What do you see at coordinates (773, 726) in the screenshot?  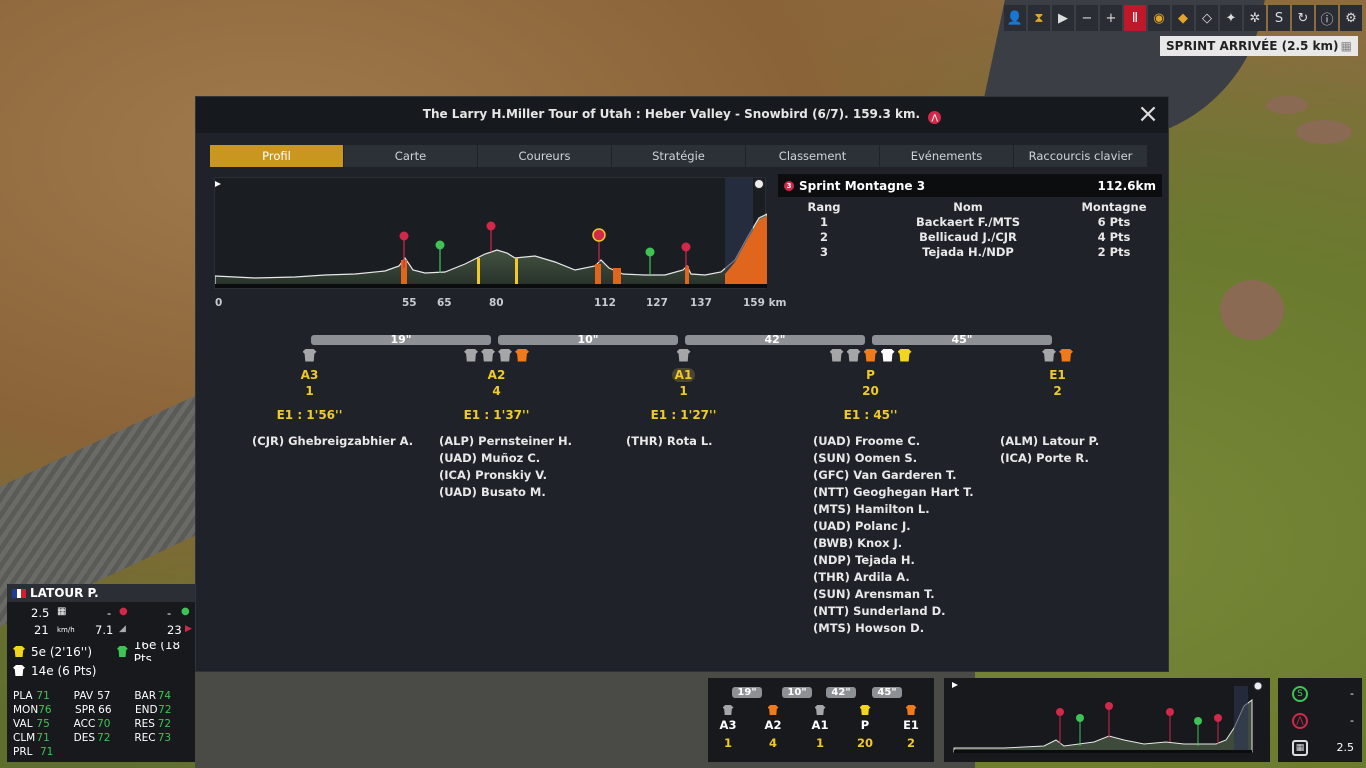 I see `mini-group: A2 4` at bounding box center [773, 726].